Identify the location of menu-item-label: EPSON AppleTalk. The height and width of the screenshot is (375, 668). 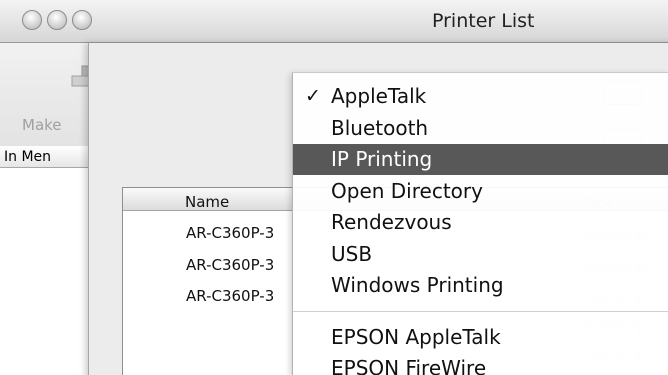
(416, 337).